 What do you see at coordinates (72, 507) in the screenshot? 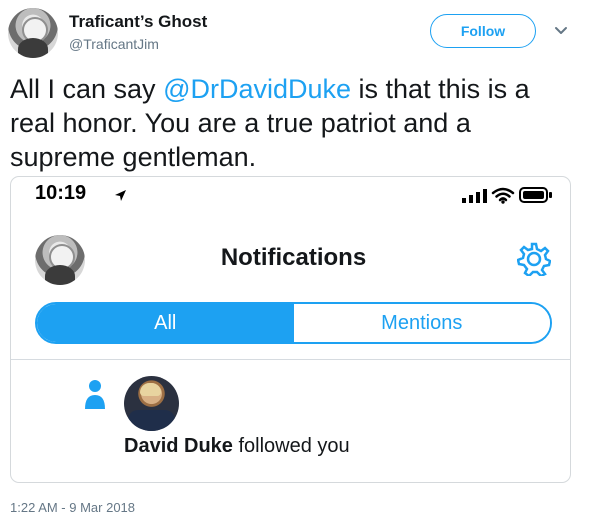
I see `tweet-timestamp: 1:22 AM - 9 Mar 2018` at bounding box center [72, 507].